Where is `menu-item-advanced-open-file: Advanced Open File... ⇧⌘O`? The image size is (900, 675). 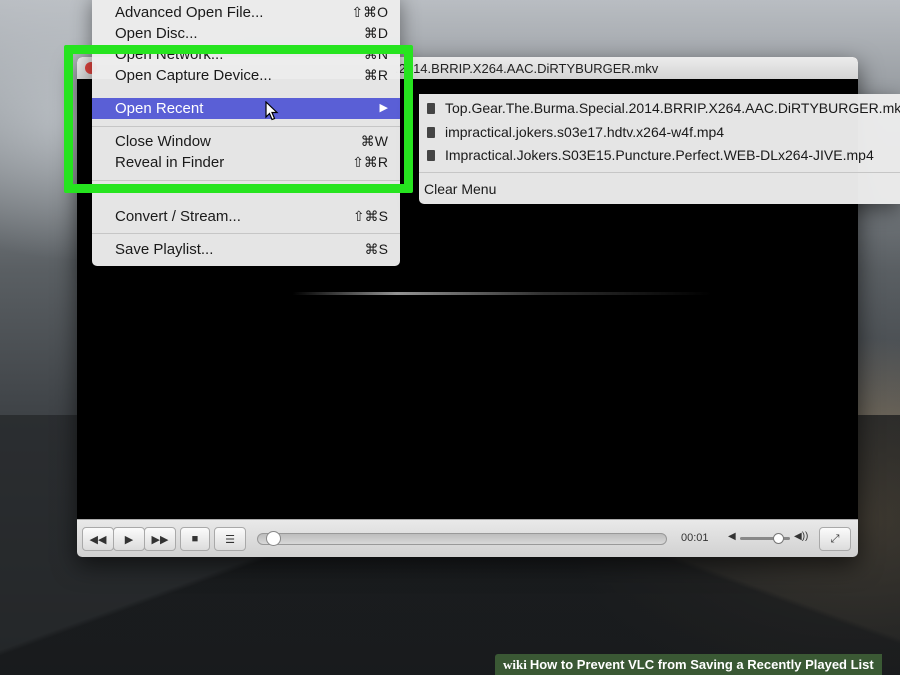
menu-item-advanced-open-file: Advanced Open File... ⇧⌘O is located at coordinates (246, 12).